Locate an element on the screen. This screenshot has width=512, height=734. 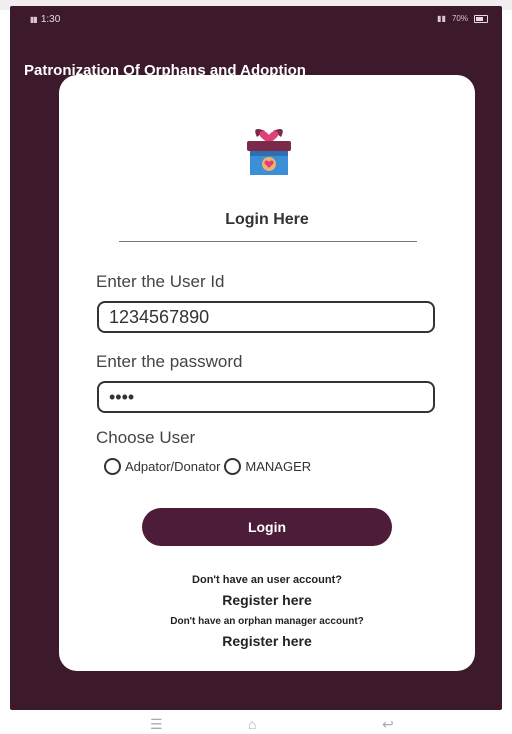
back-icon: ↩ is located at coordinates (388, 724).